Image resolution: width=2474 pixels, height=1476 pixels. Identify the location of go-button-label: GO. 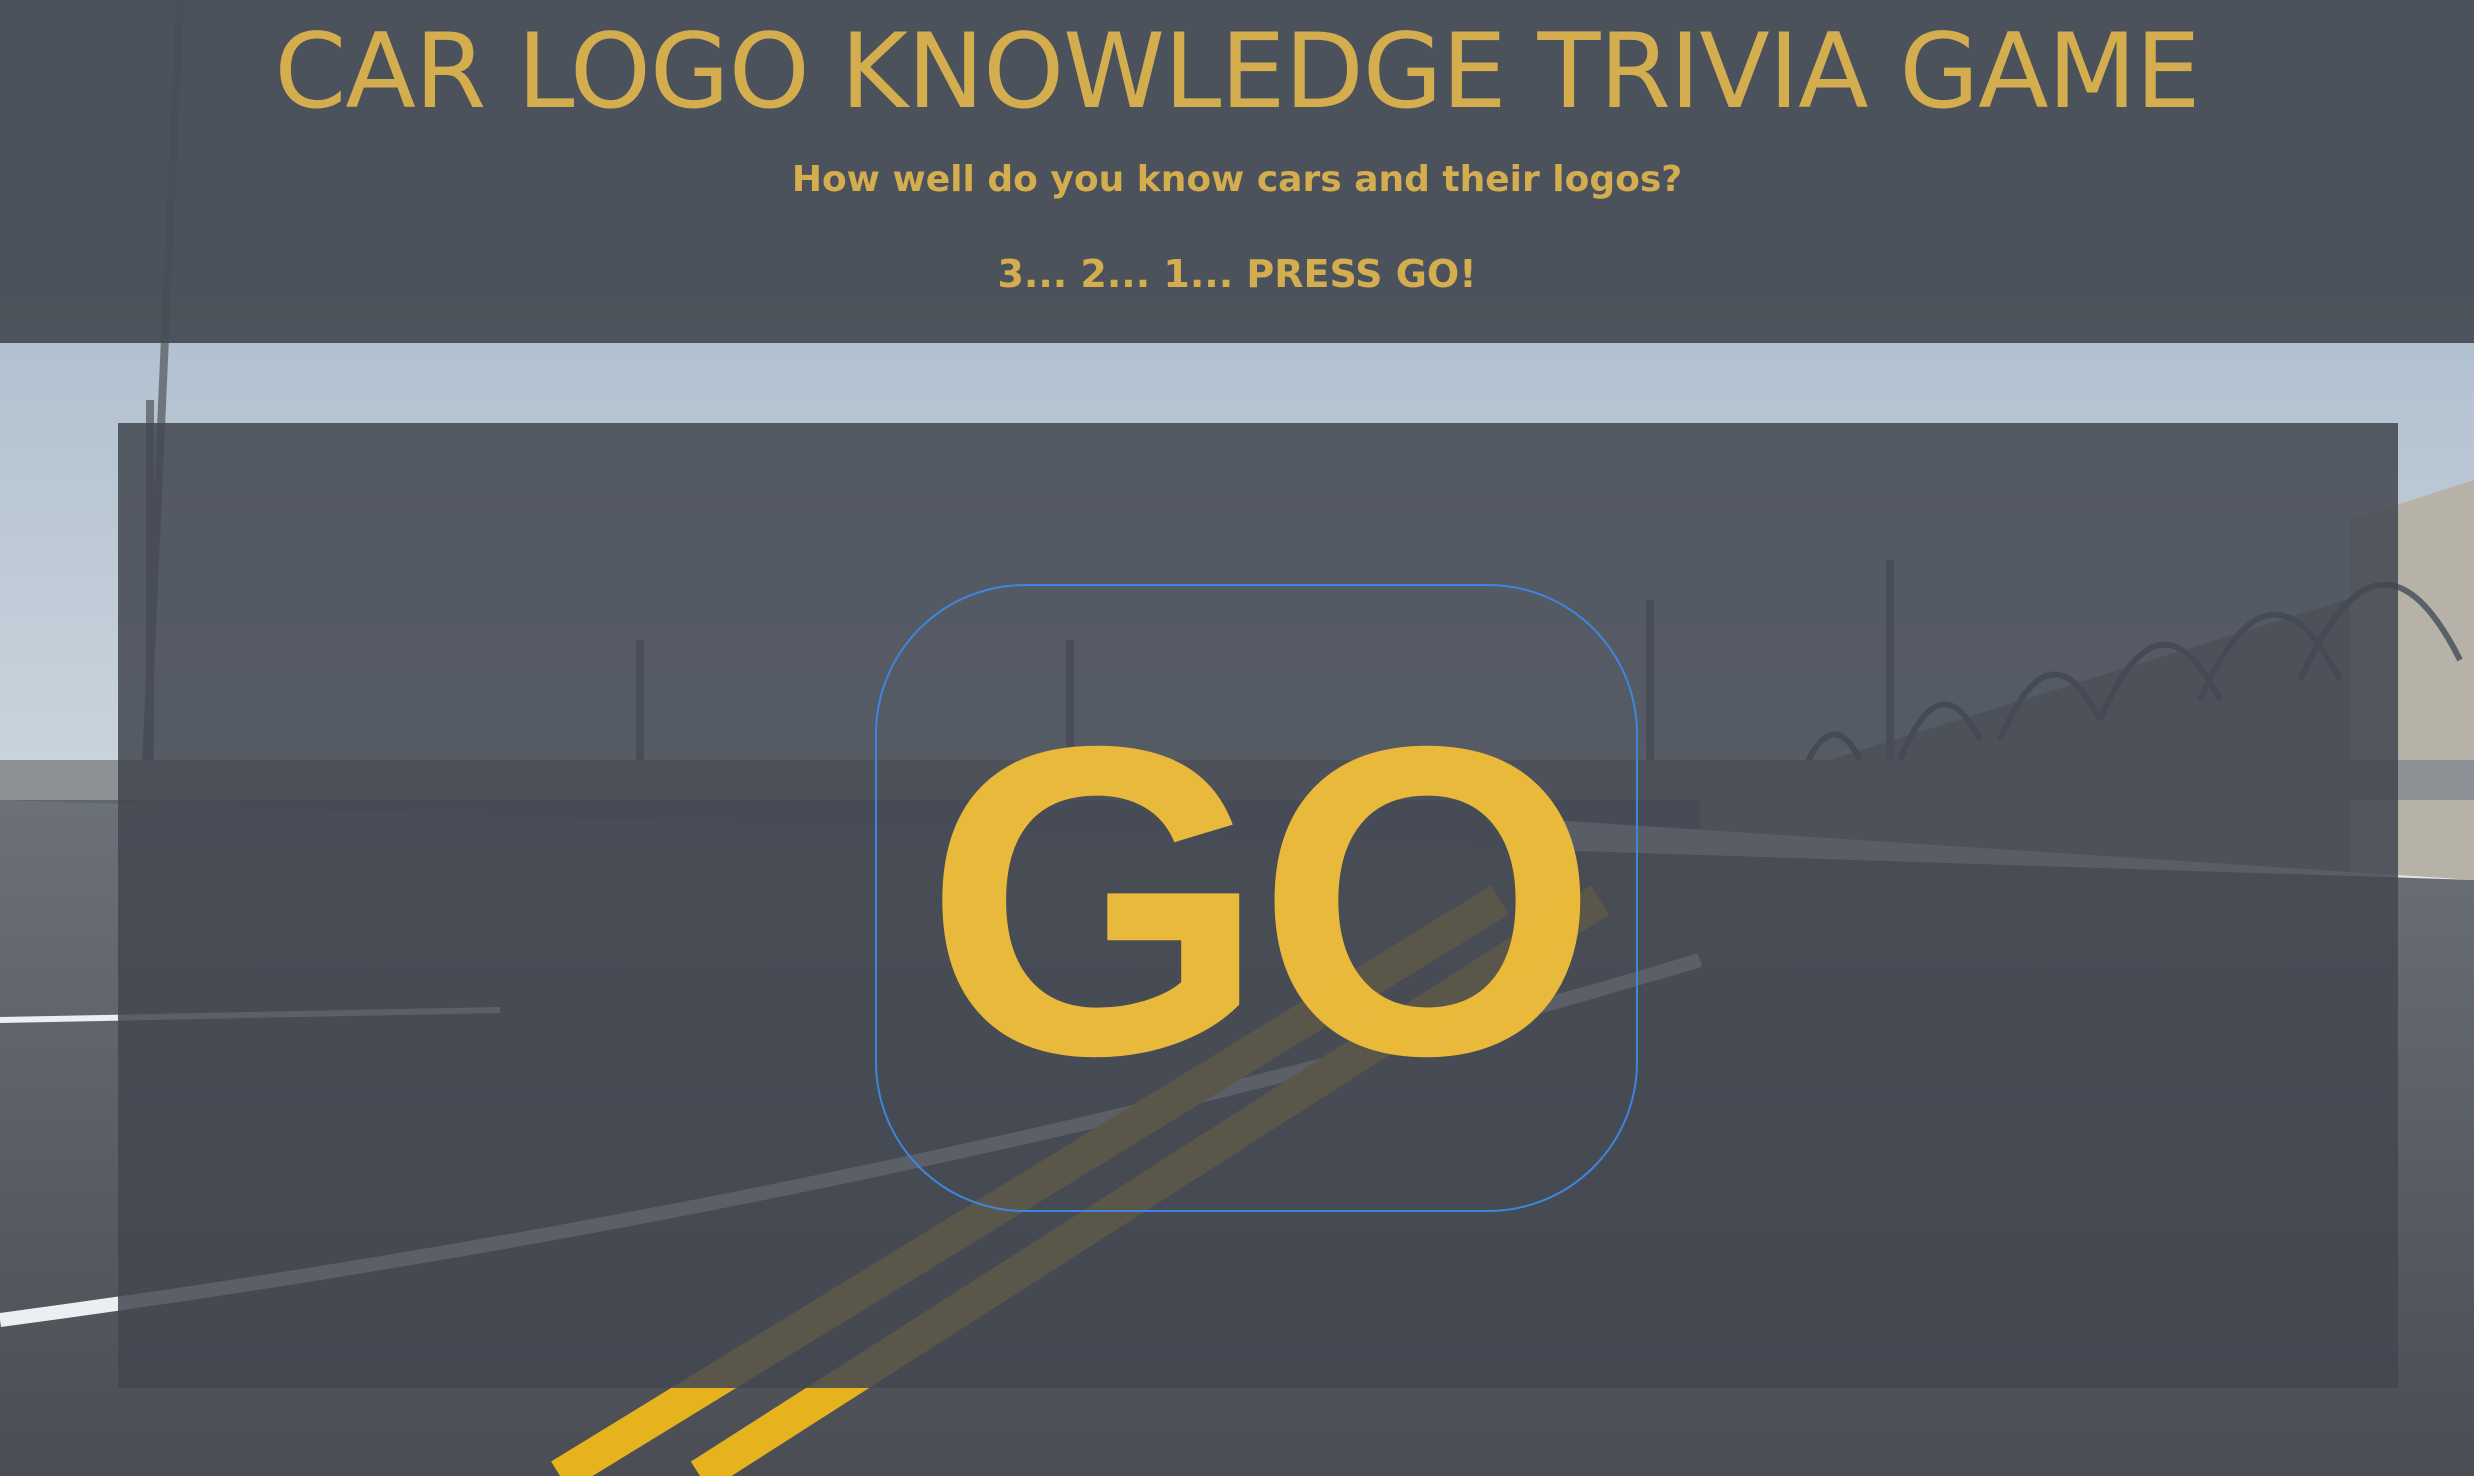
(1261, 901).